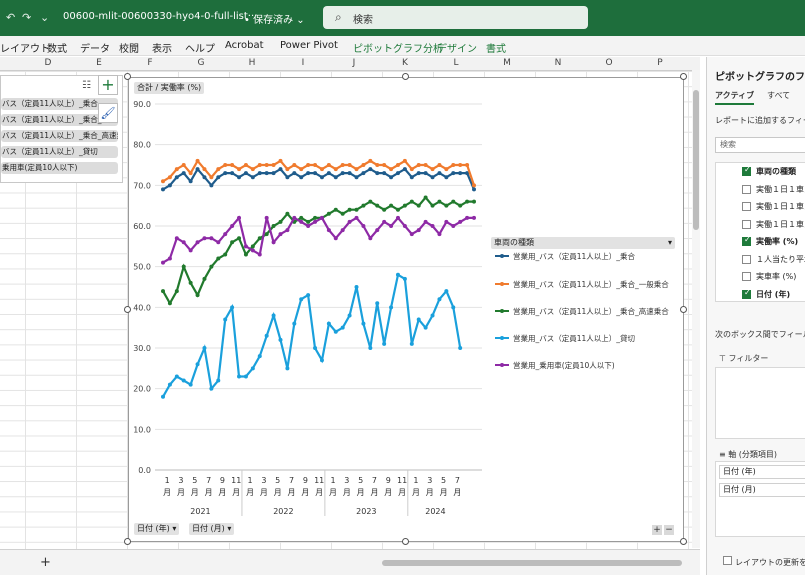 This screenshot has width=805, height=575. What do you see at coordinates (57, 47) in the screenshot?
I see `ribbon-tab-1: 数式` at bounding box center [57, 47].